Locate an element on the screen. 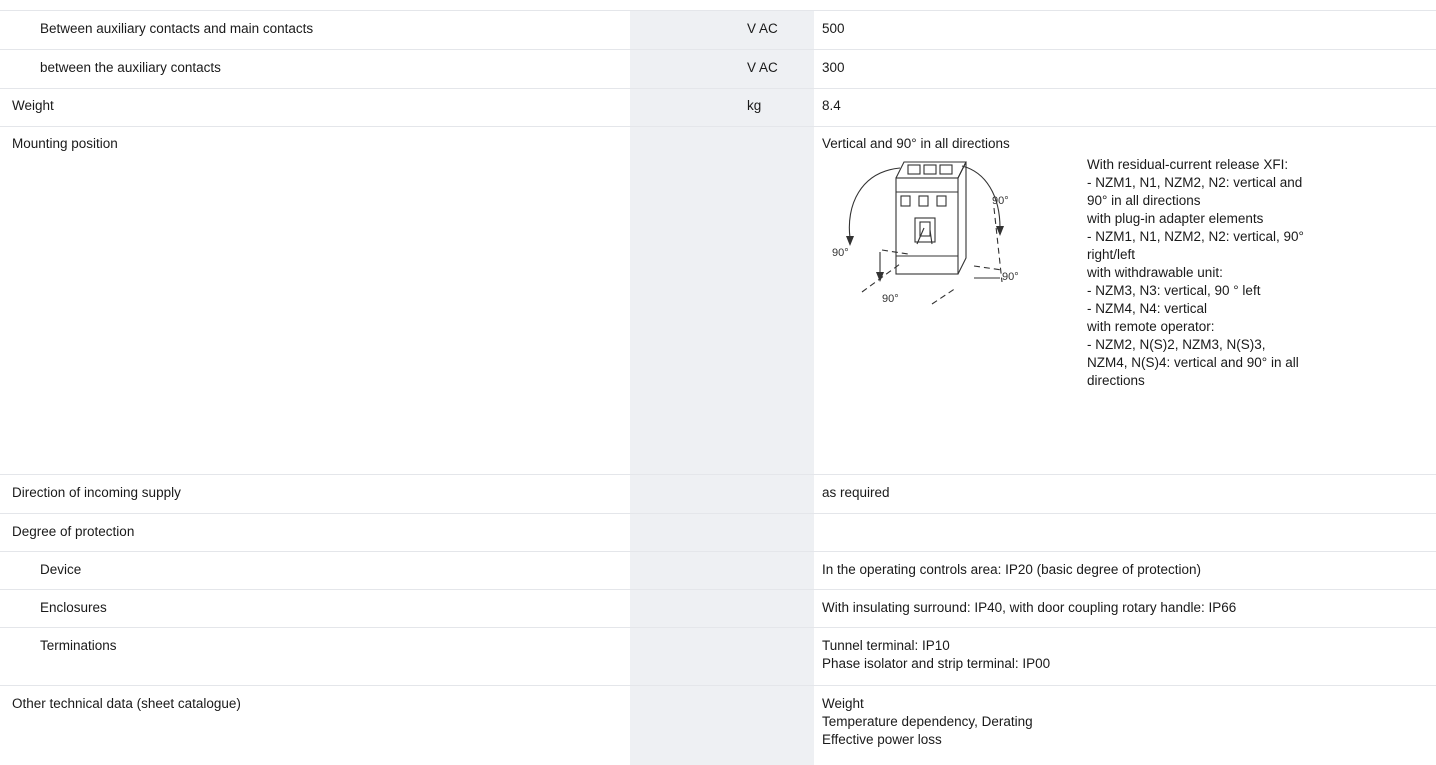 The height and width of the screenshot is (765, 1436). note-line: right/left is located at coordinates (1111, 254).